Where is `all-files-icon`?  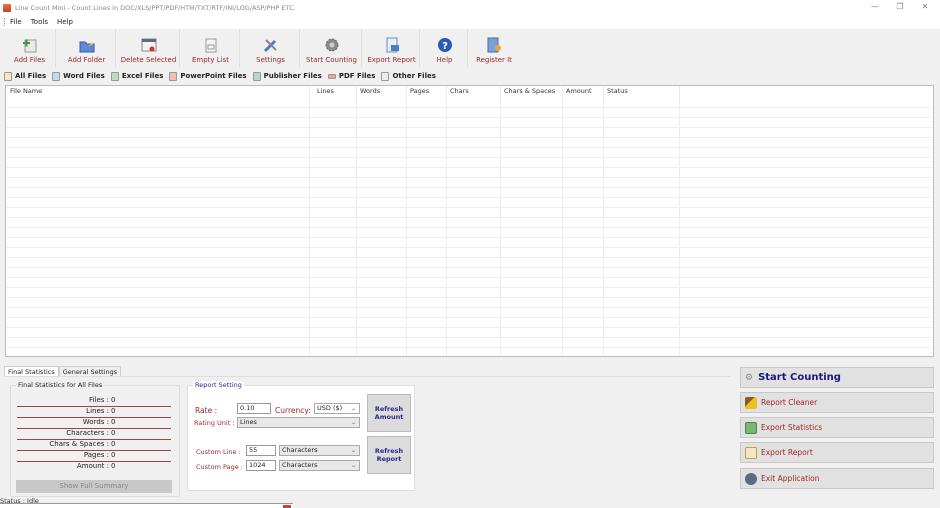
all-files-icon is located at coordinates (8, 76).